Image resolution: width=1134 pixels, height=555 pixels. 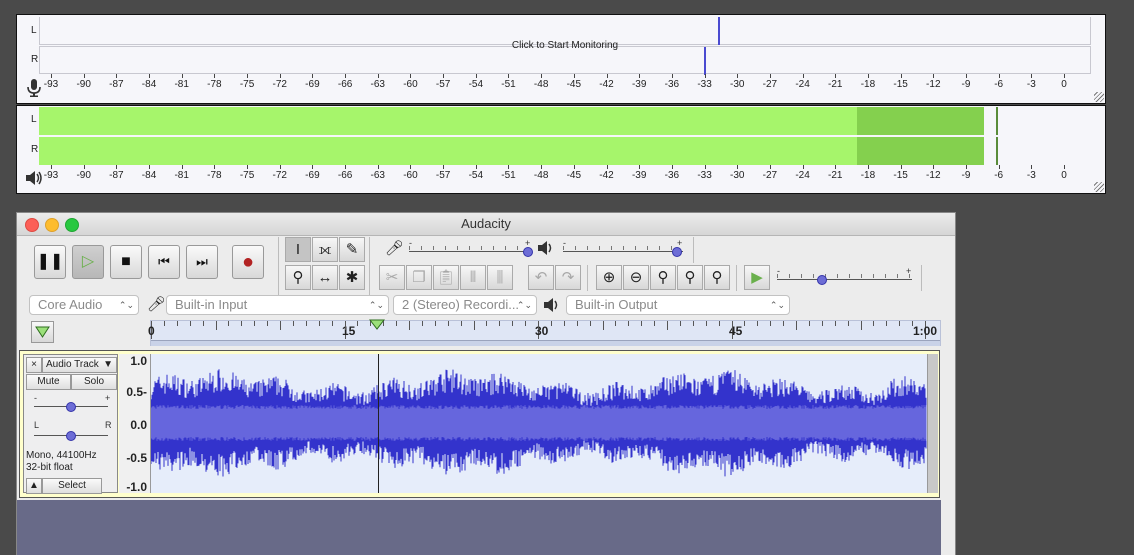 I want to click on playback-meter-right-bar, so click(x=565, y=151).